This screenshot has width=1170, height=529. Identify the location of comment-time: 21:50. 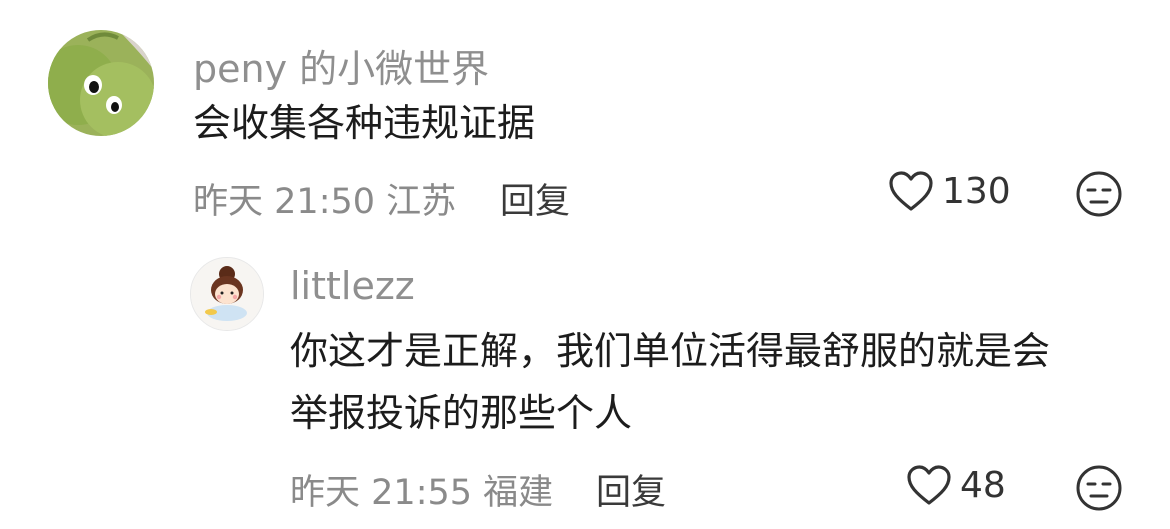
(325, 202).